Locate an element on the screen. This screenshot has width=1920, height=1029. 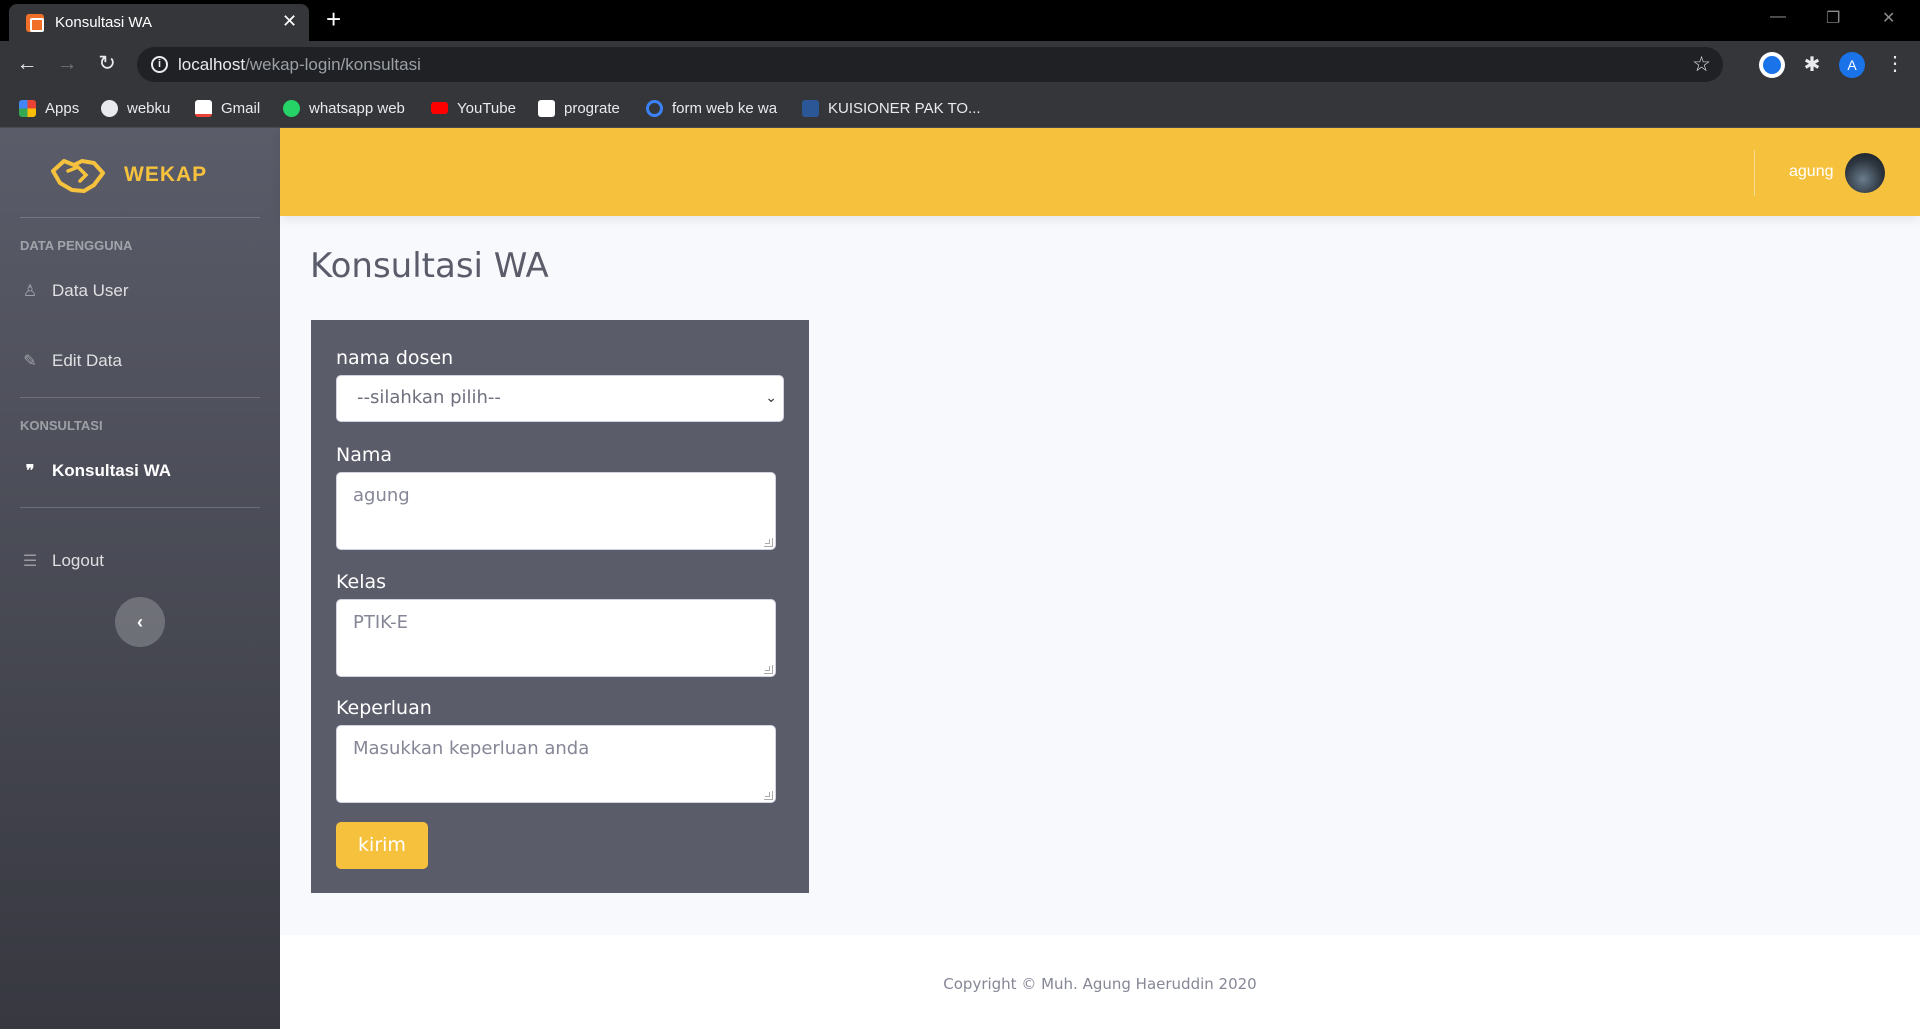
bookmark-whatsapp-web: whatsapp web is located at coordinates (344, 108).